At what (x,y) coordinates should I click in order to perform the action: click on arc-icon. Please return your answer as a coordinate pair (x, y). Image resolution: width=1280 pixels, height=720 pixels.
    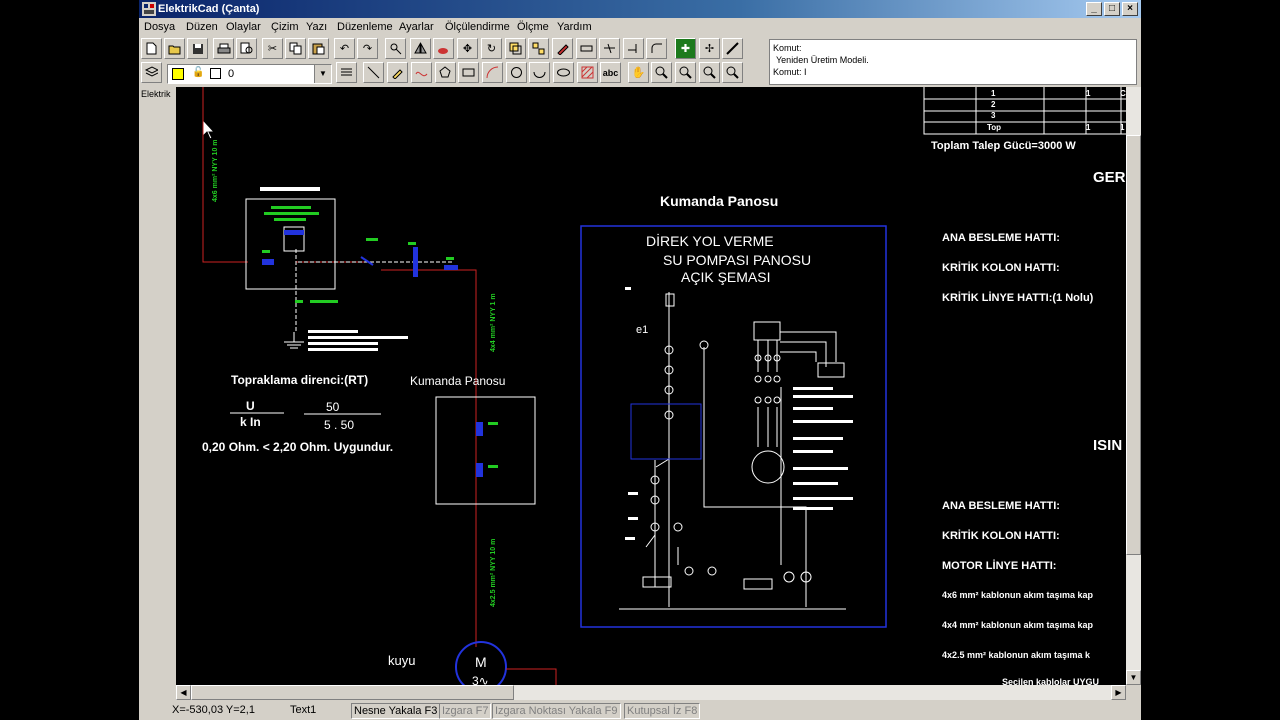
    Looking at the image, I should click on (492, 72).